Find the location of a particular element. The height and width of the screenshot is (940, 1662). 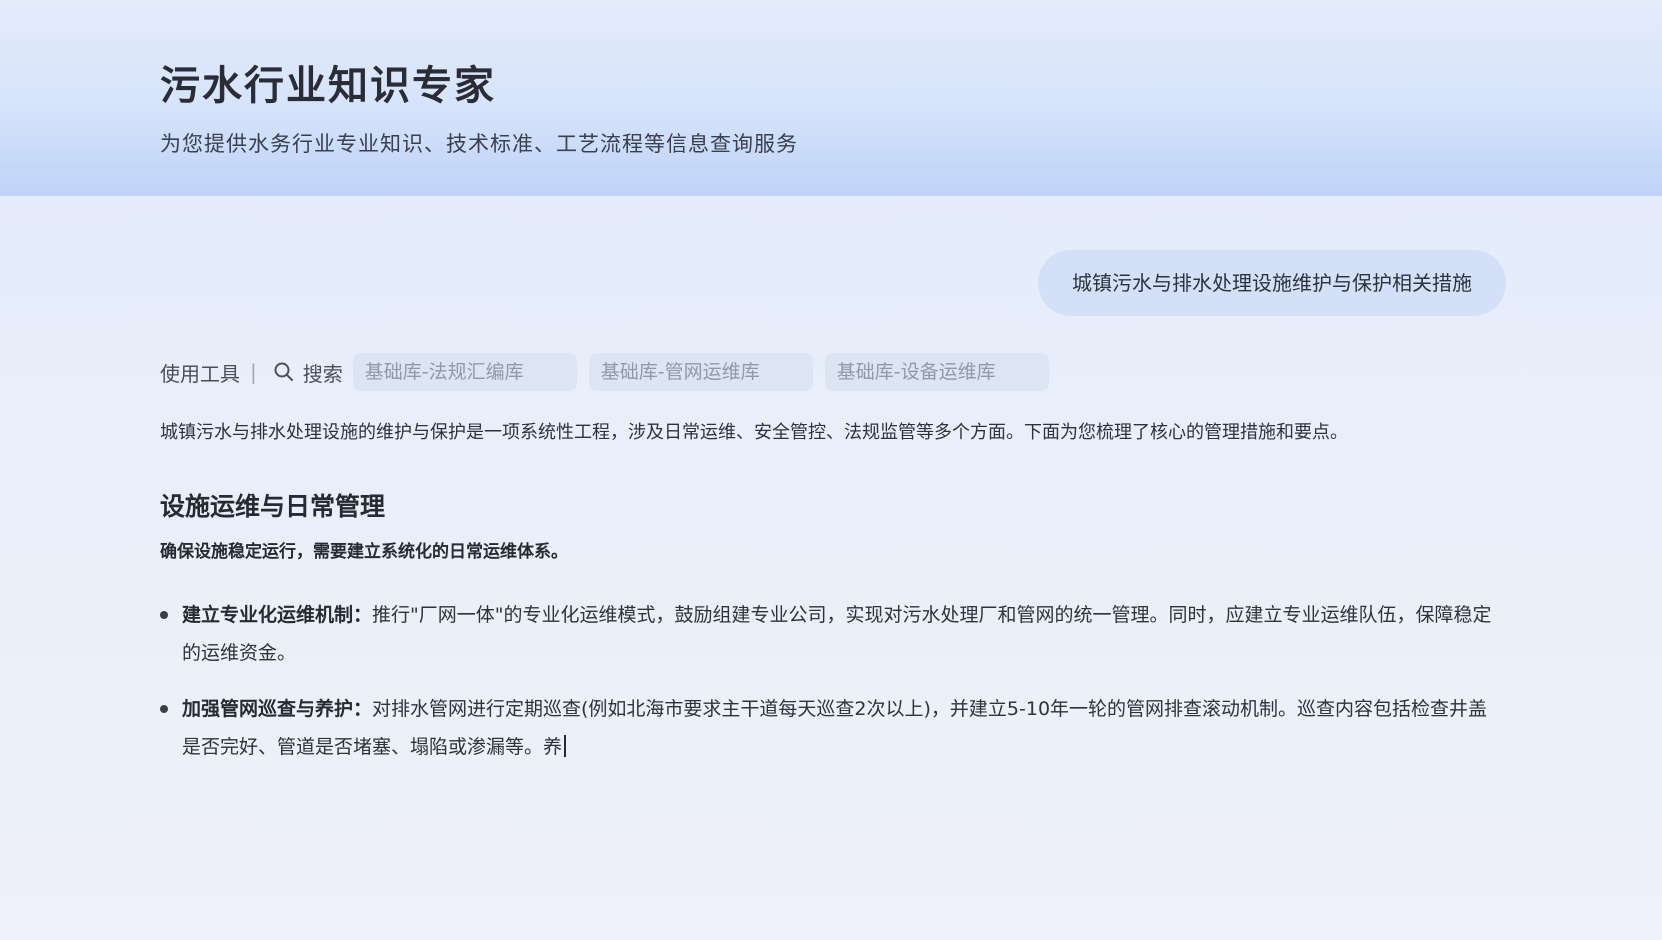

tools-label: 使用工具 is located at coordinates (200, 373).